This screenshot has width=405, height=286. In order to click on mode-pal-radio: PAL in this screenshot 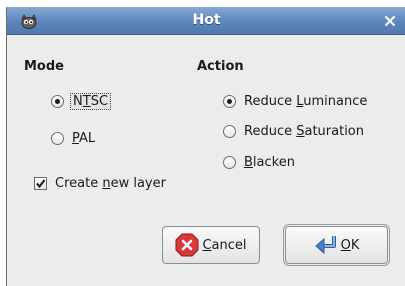, I will do `click(73, 138)`.